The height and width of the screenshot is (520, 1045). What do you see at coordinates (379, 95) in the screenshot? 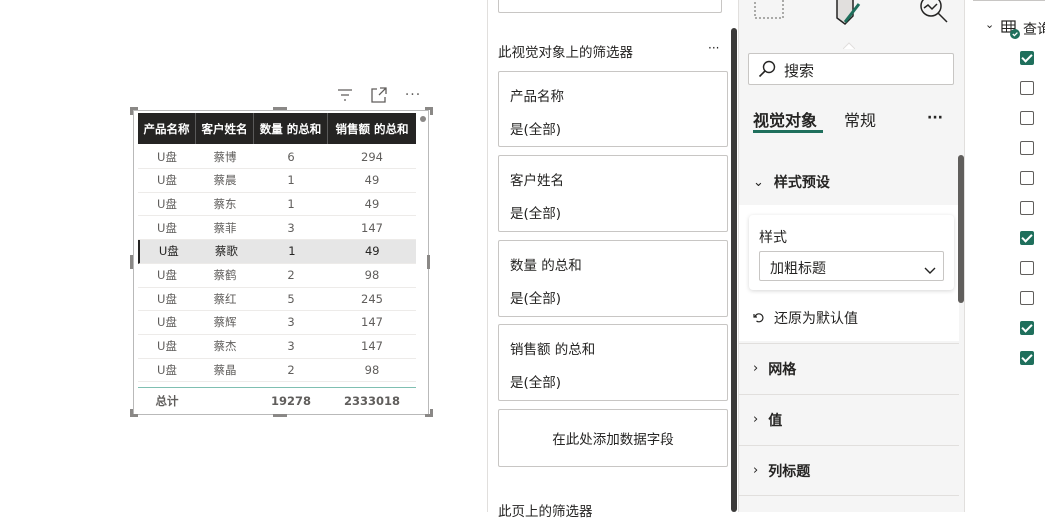
I see `focus-mode-icon` at bounding box center [379, 95].